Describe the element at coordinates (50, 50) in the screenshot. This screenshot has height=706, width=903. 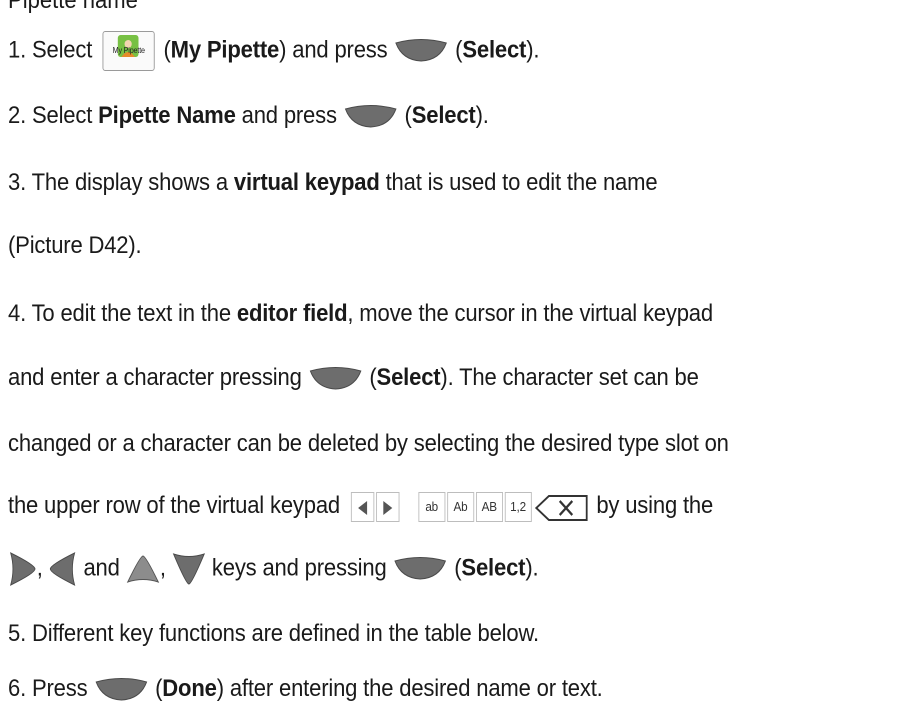
I see `step-1-pre: 1. Select` at that location.